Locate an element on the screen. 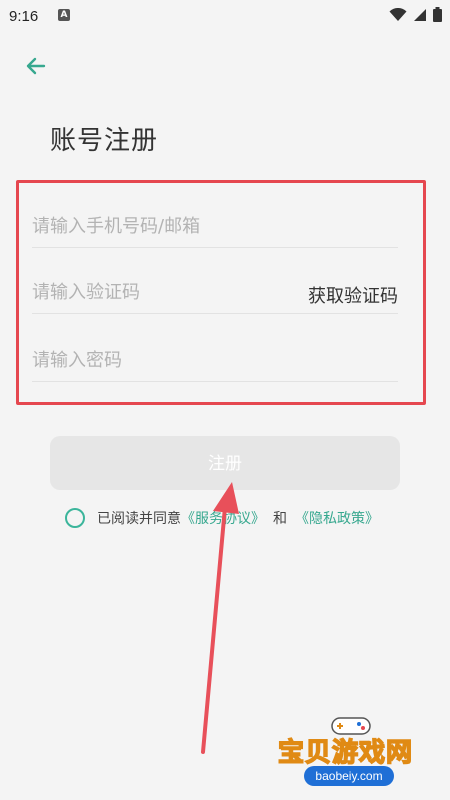 The height and width of the screenshot is (800, 450). watermark-title: 宝贝游戏网 is located at coordinates (345, 753).